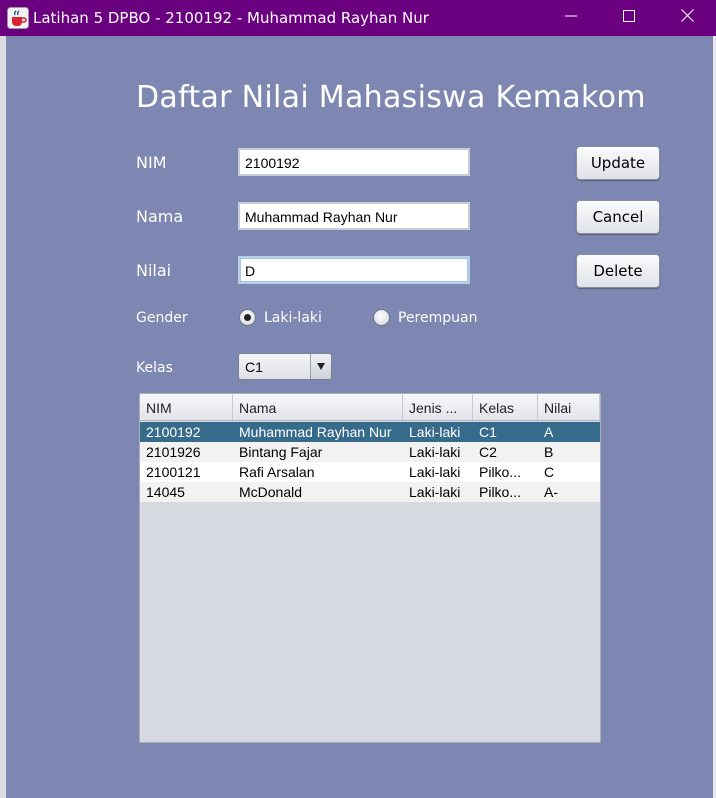 The height and width of the screenshot is (798, 716). What do you see at coordinates (281, 452) in the screenshot?
I see `cell-nama: Bintang Fajar` at bounding box center [281, 452].